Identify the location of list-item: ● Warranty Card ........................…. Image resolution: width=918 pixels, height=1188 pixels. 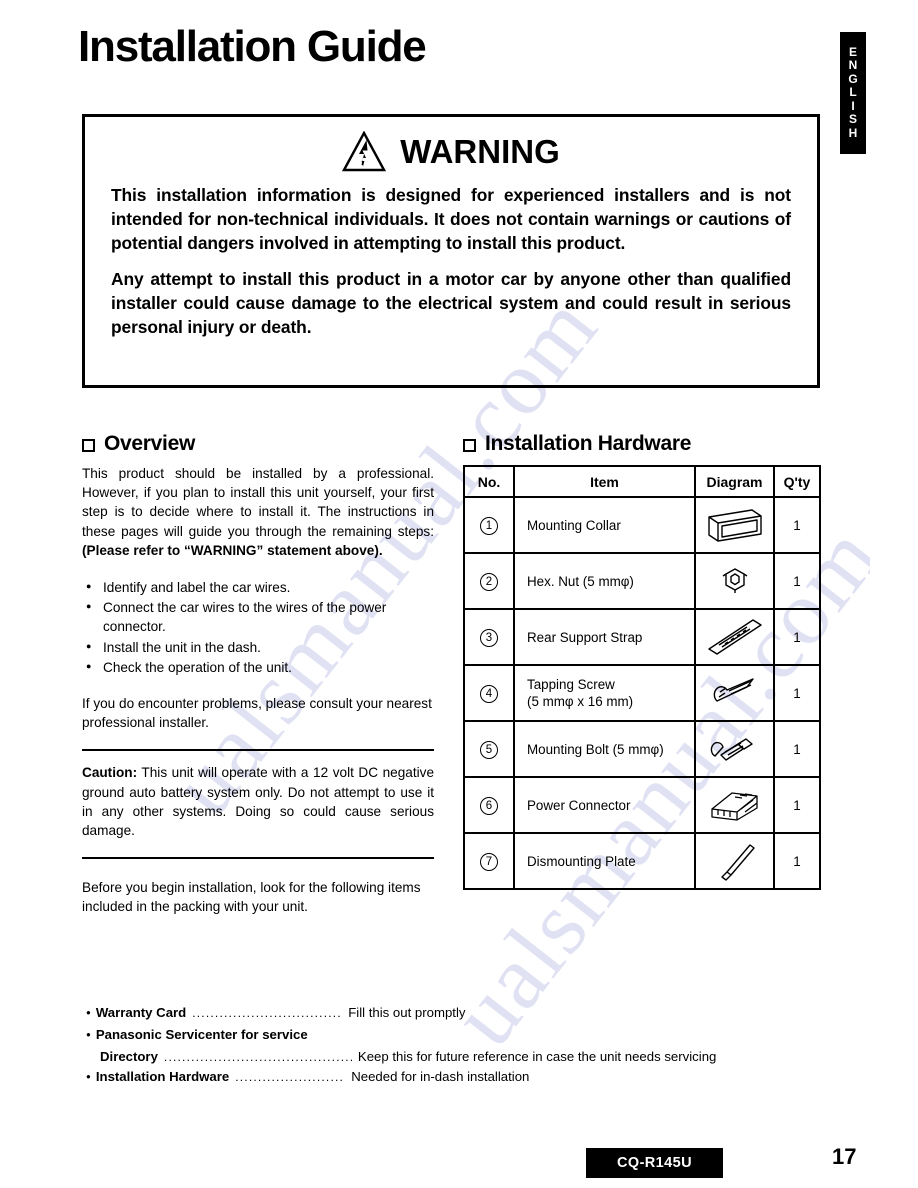
(466, 1014).